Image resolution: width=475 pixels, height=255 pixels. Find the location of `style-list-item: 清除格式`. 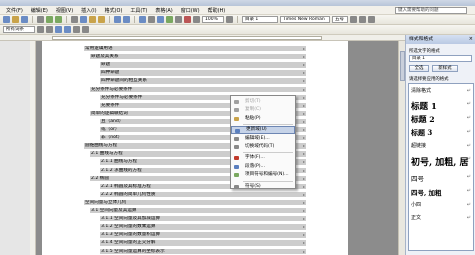

style-list-item: 清除格式 is located at coordinates (421, 90).